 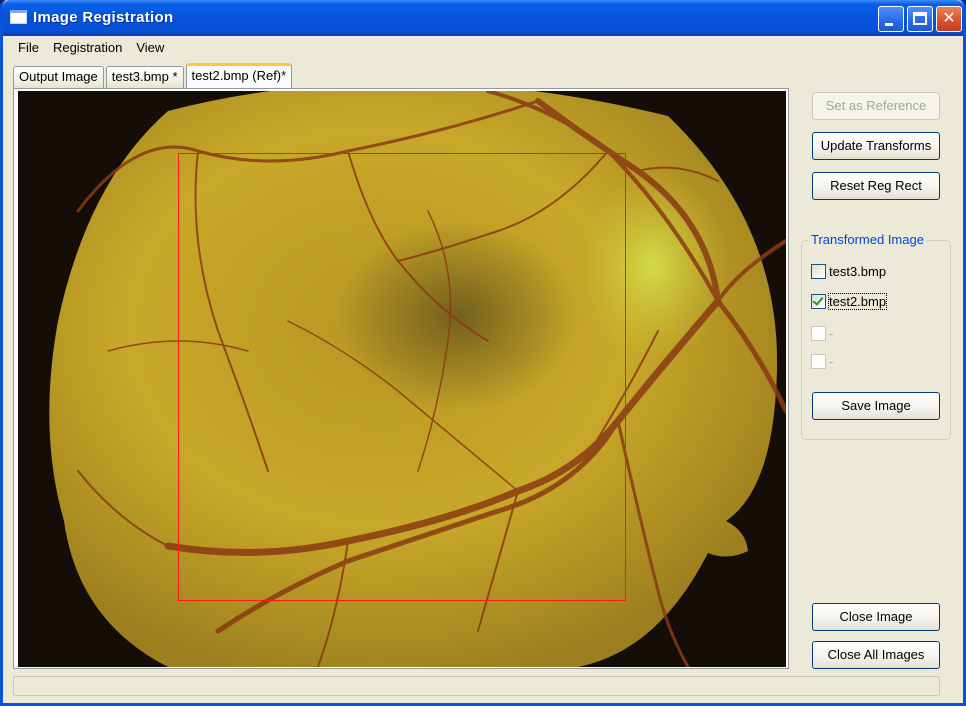 I want to click on status-bar, so click(x=476, y=686).